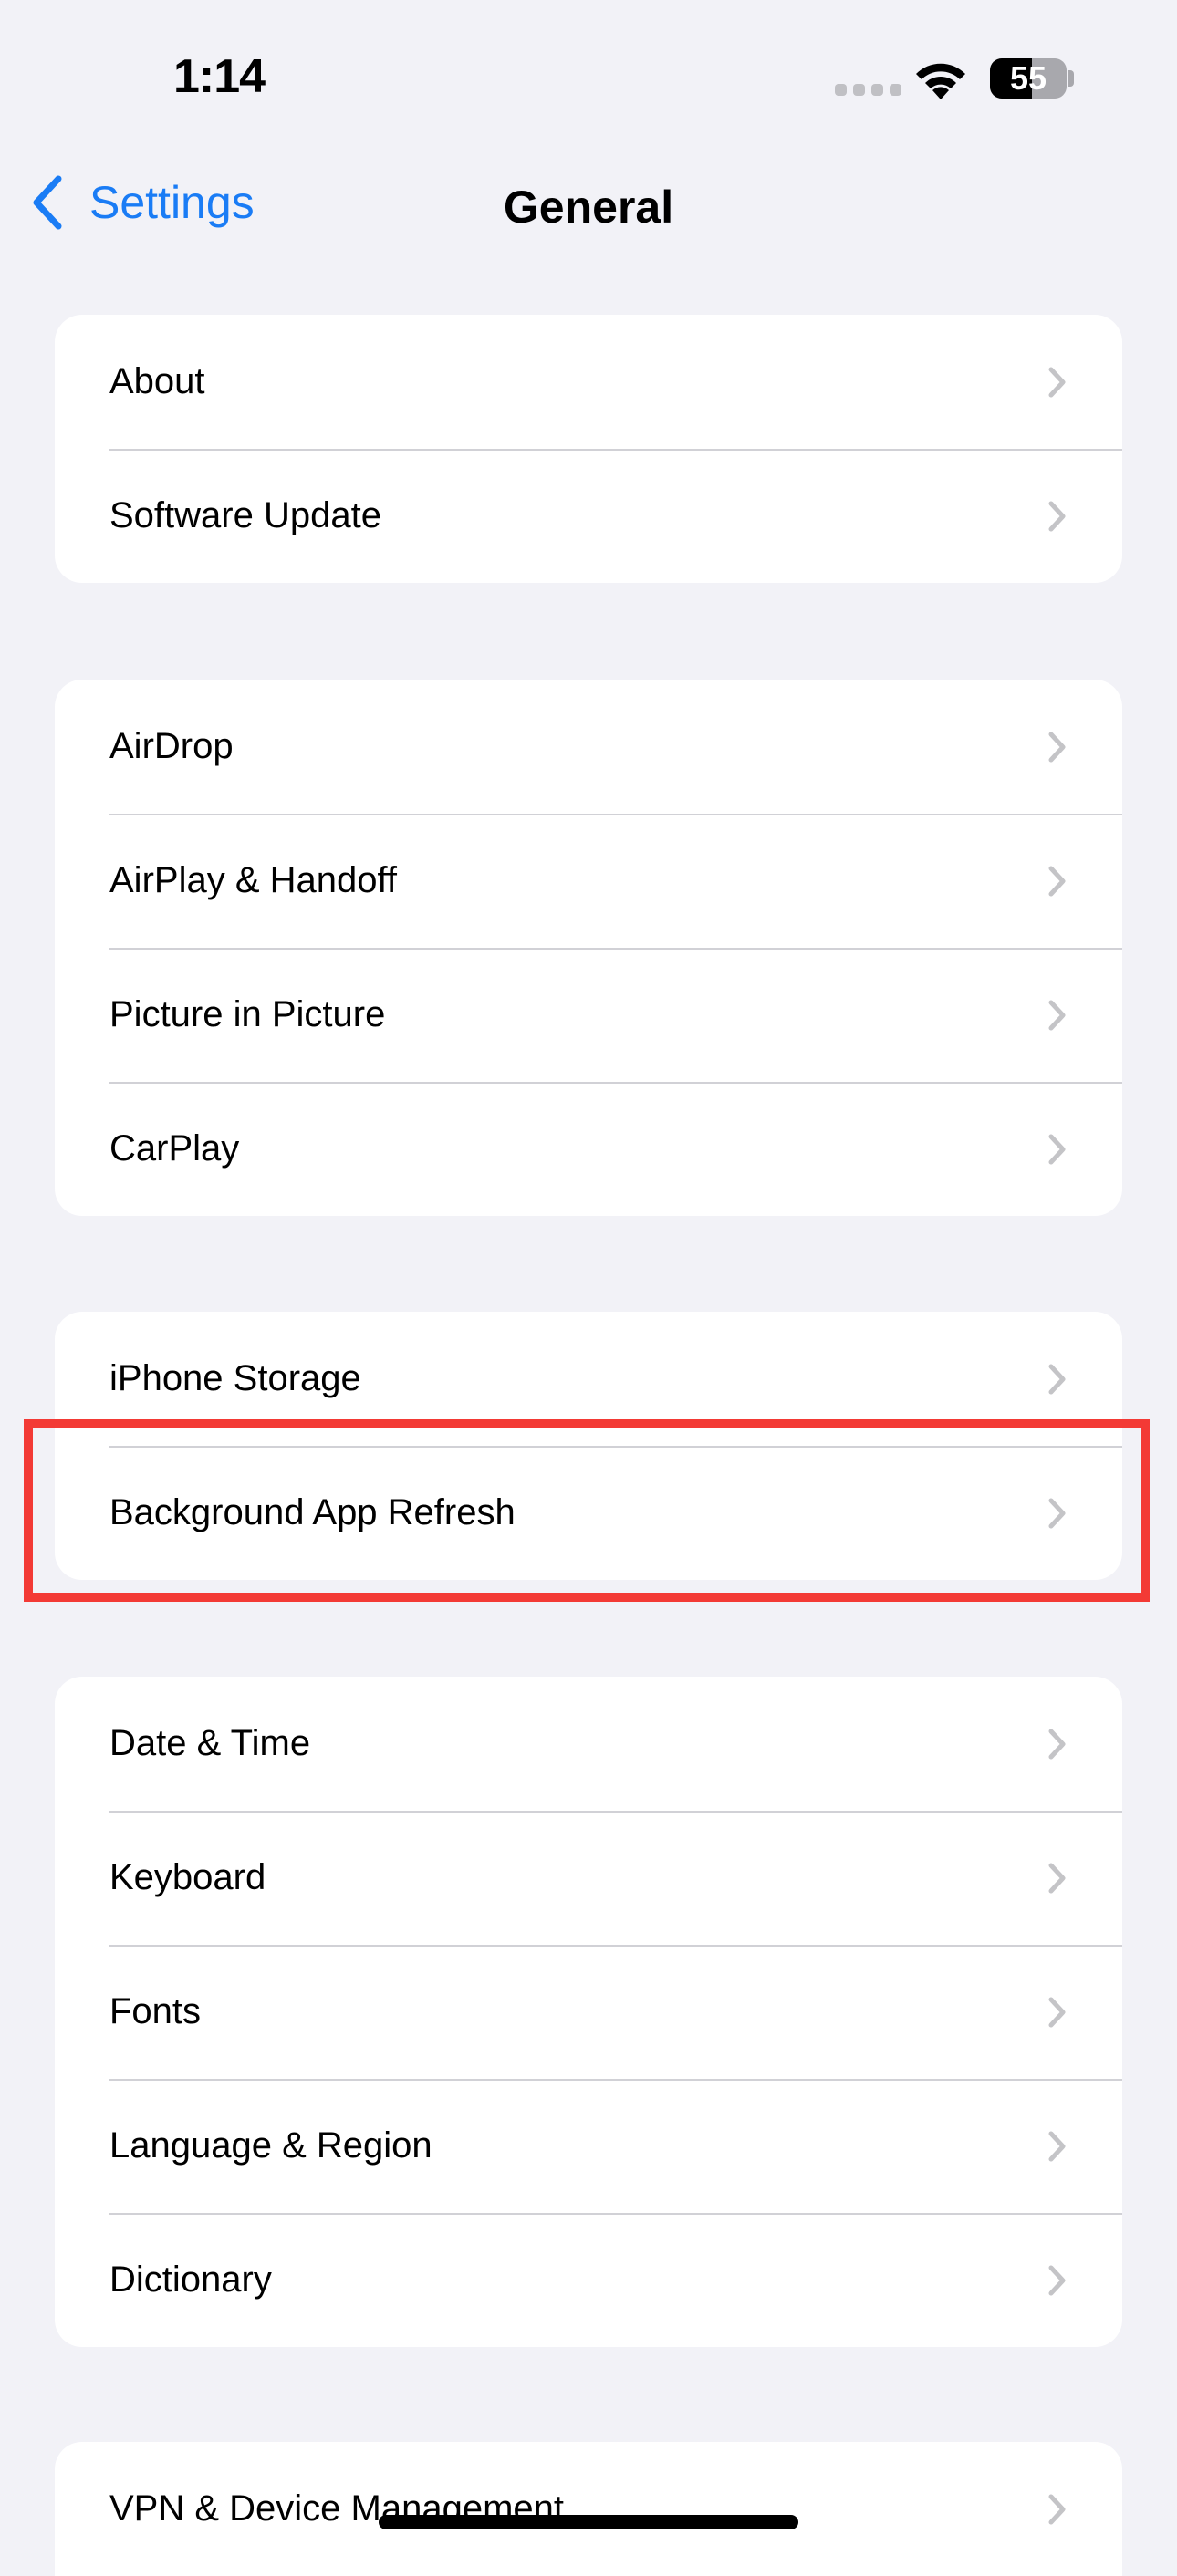 This screenshot has height=2576, width=1177. Describe the element at coordinates (589, 1379) in the screenshot. I see `row-iphone-storage: iPhone Storage` at that location.